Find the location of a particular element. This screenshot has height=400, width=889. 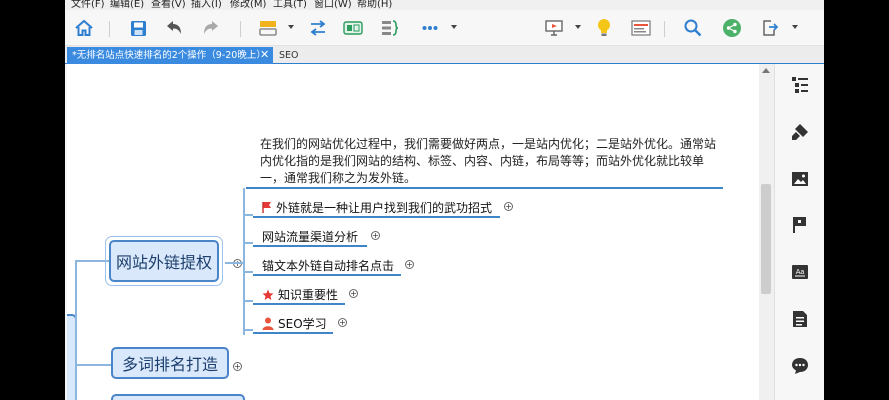

scroll-up-icon is located at coordinates (766, 70).